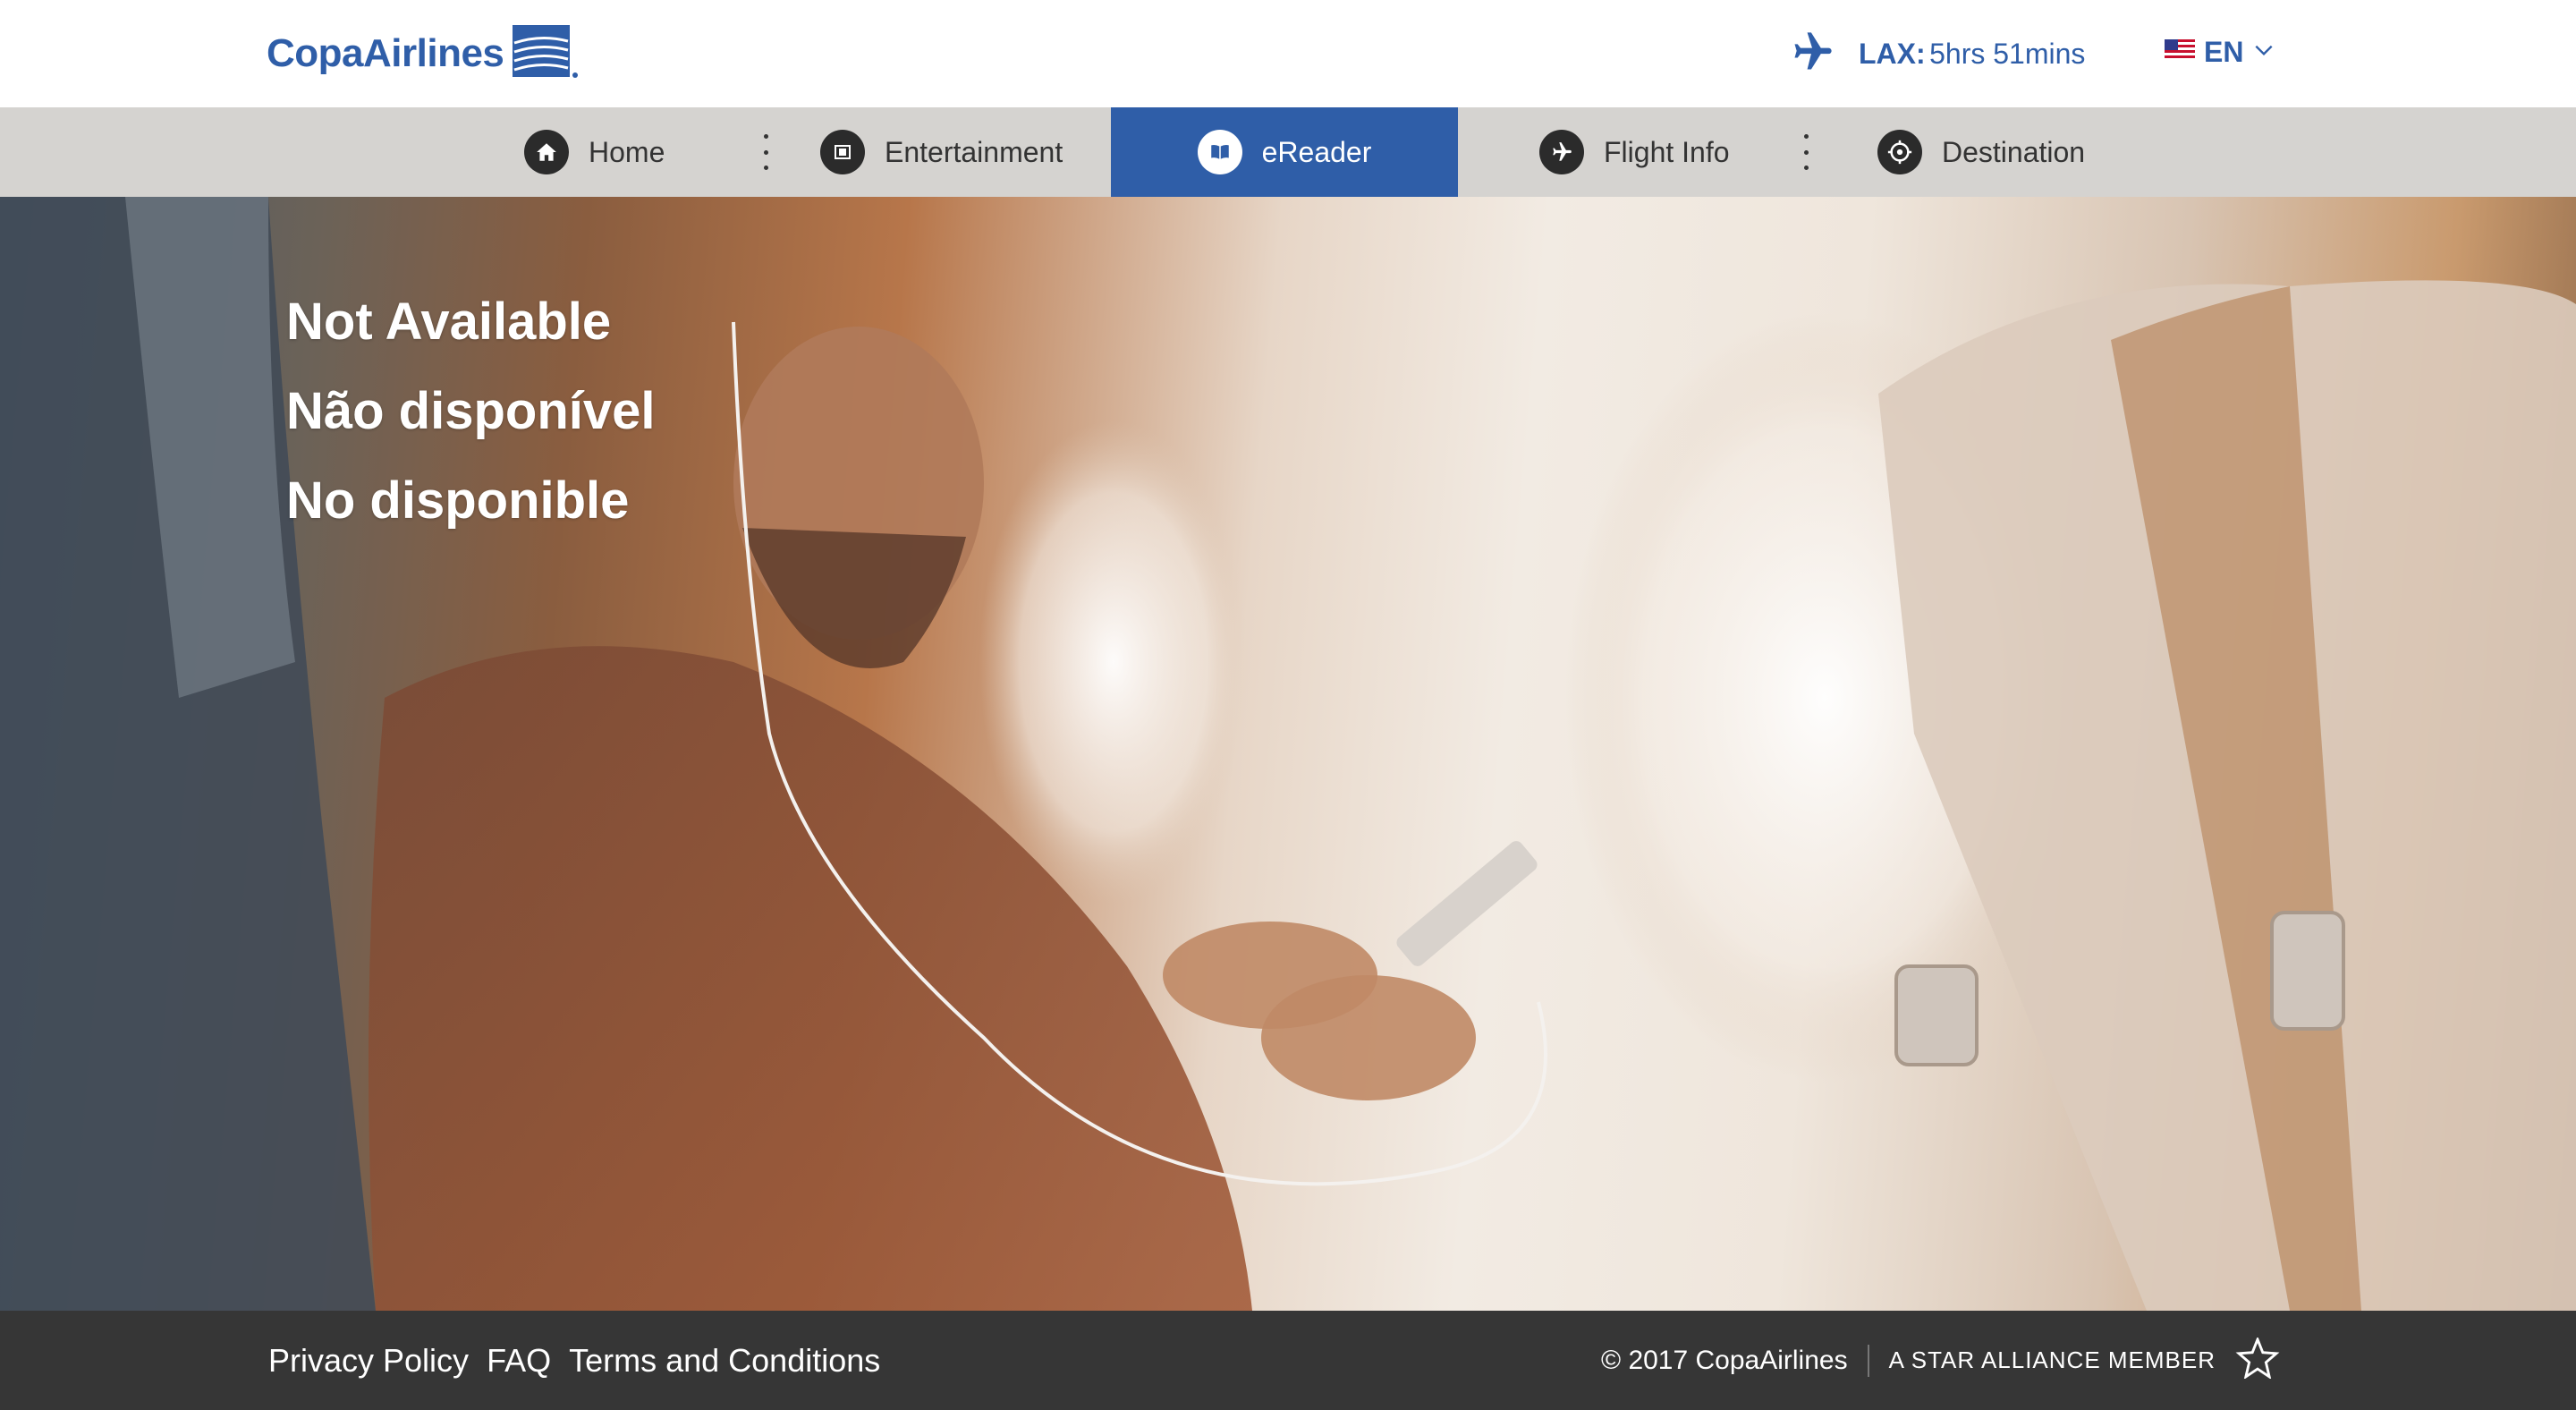  Describe the element at coordinates (368, 1361) in the screenshot. I see `privacy-policy-link: Privacy Policy` at that location.